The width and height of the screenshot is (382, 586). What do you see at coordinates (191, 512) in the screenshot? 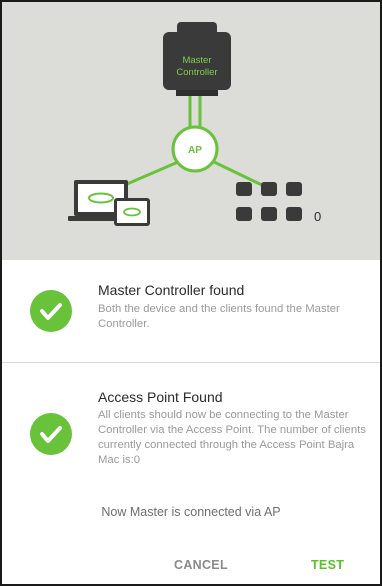
I see `connection-status-text: Now Master is connected via AP` at bounding box center [191, 512].